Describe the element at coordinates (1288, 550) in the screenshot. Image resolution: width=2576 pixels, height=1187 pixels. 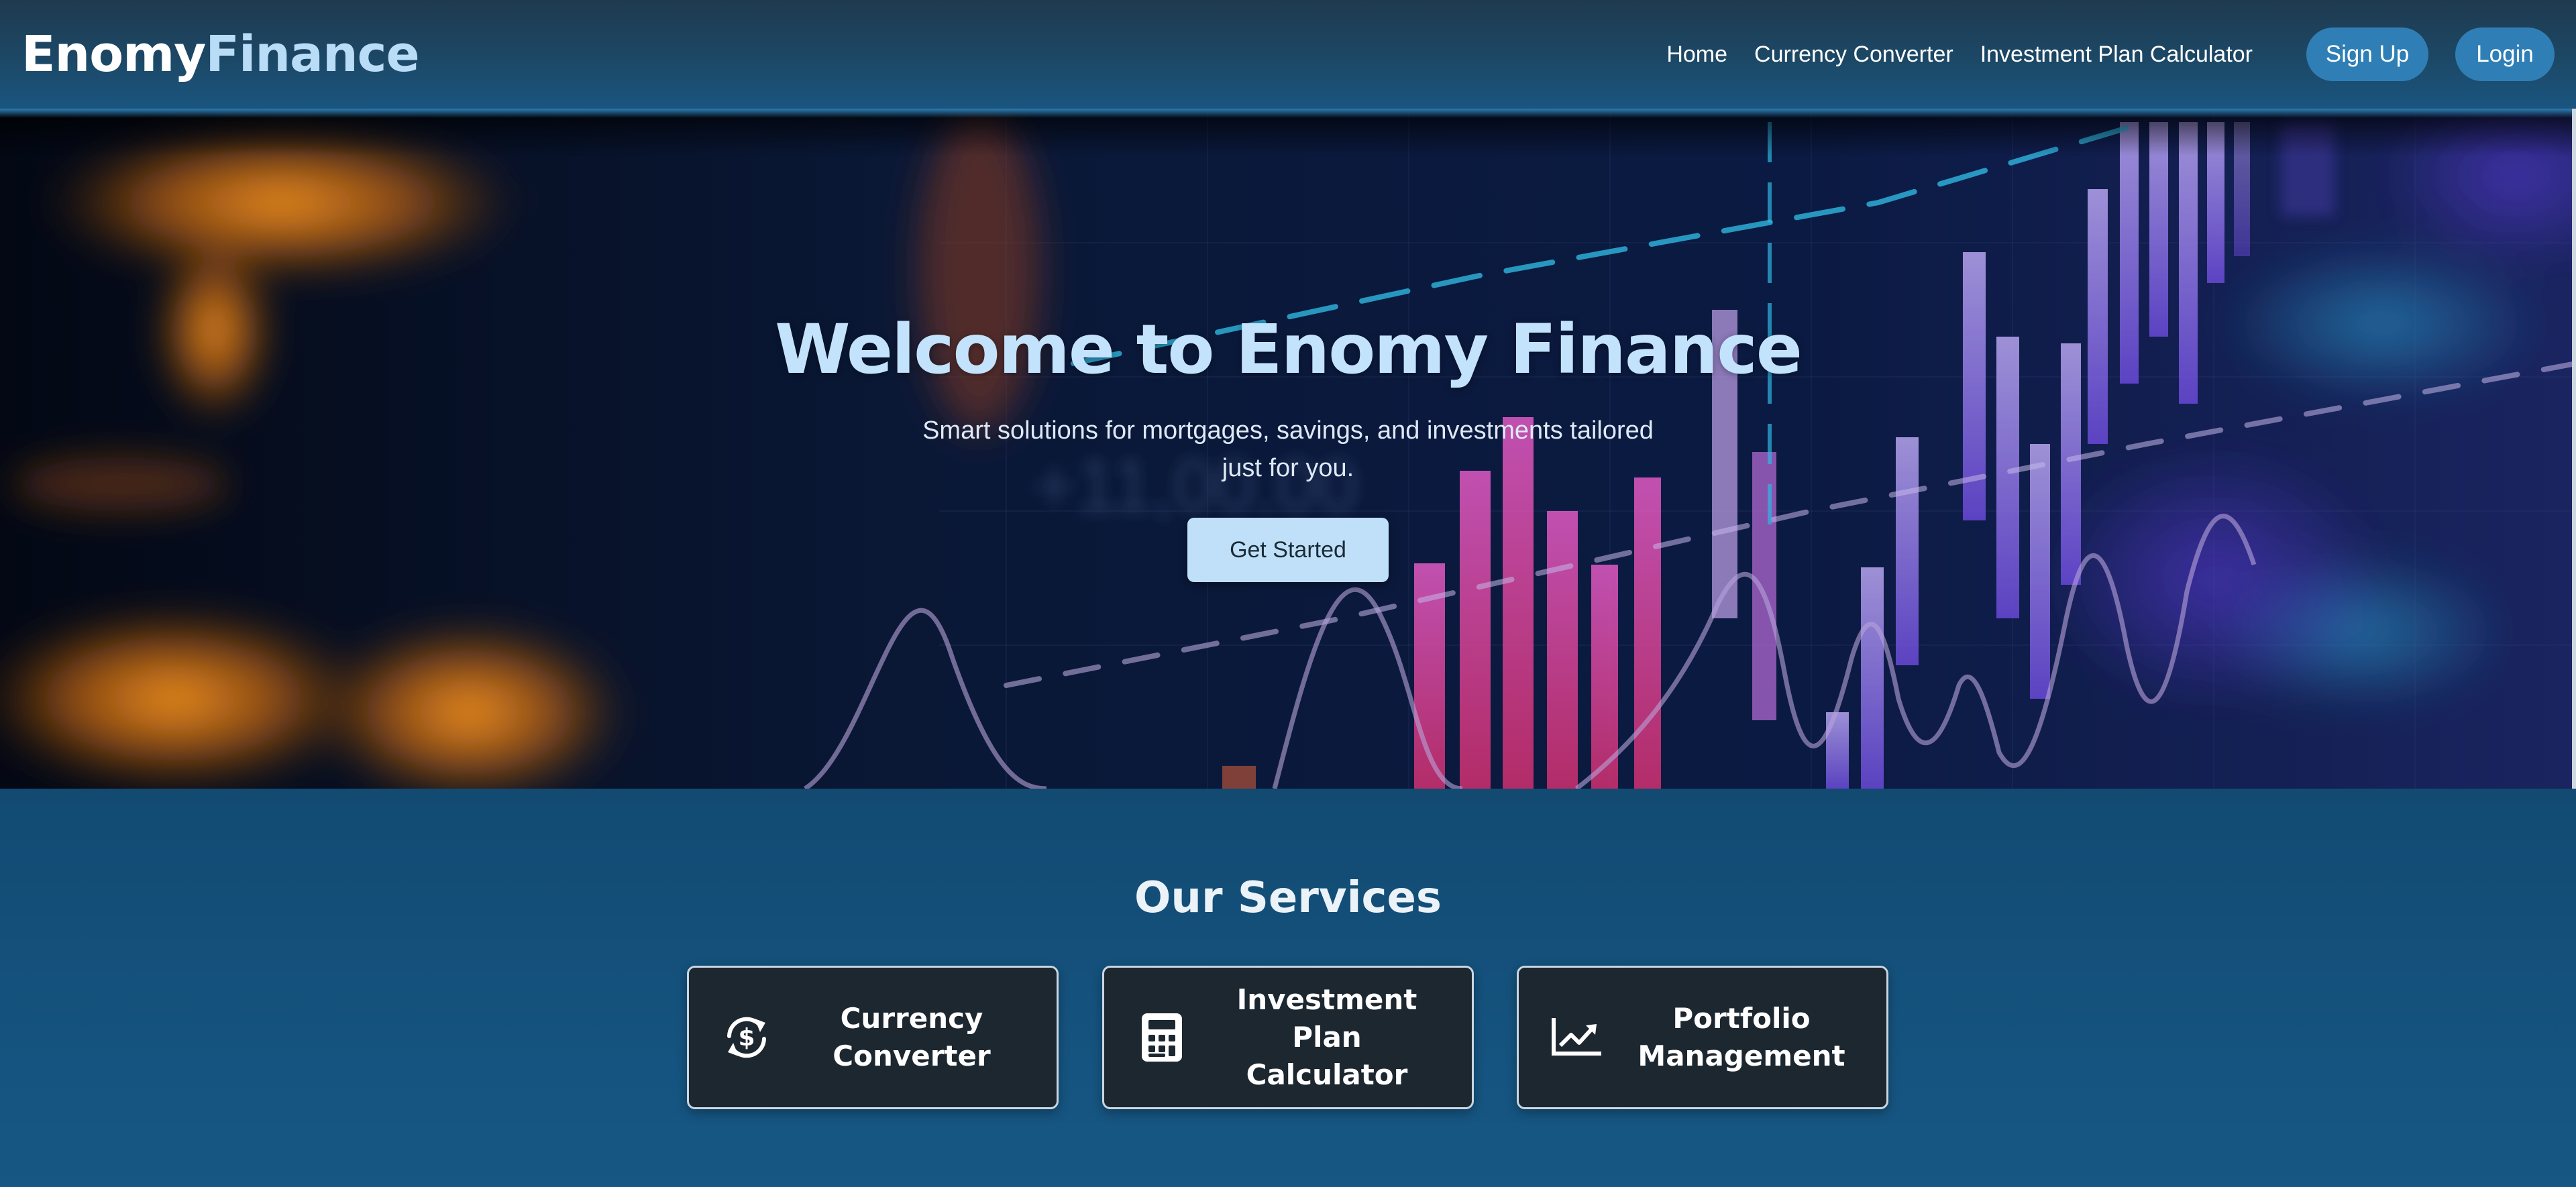
I see `get-started-button: Get Started` at that location.